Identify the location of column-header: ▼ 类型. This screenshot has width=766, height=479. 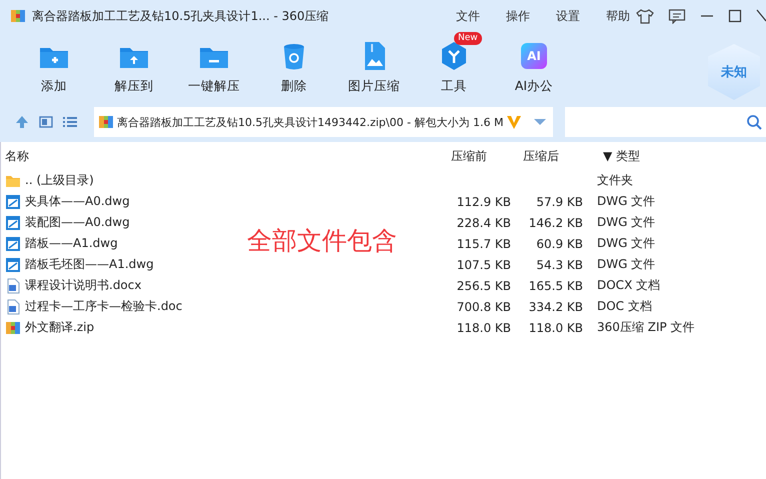
(617, 156).